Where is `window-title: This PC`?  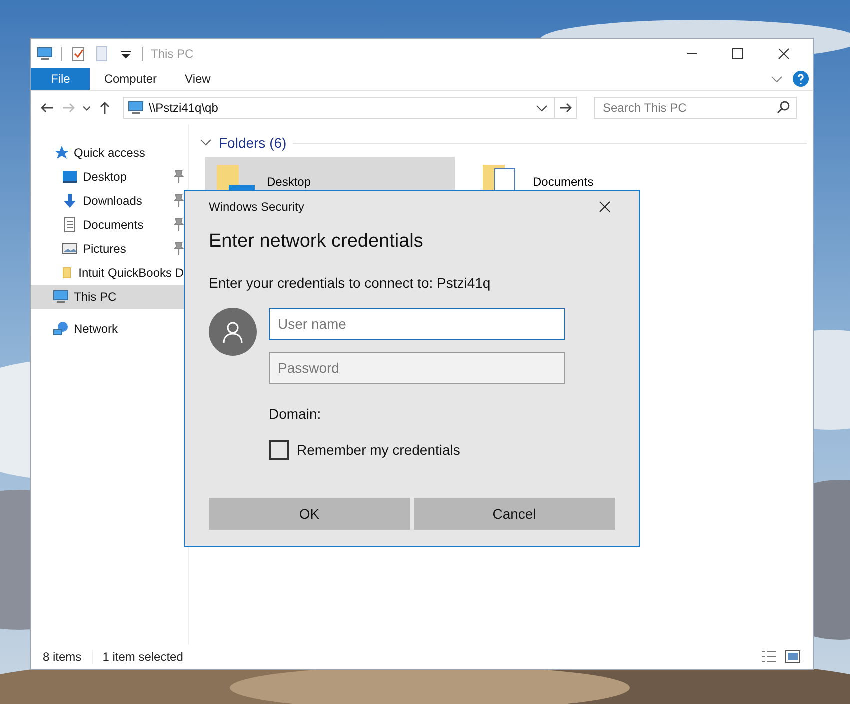 window-title: This PC is located at coordinates (172, 53).